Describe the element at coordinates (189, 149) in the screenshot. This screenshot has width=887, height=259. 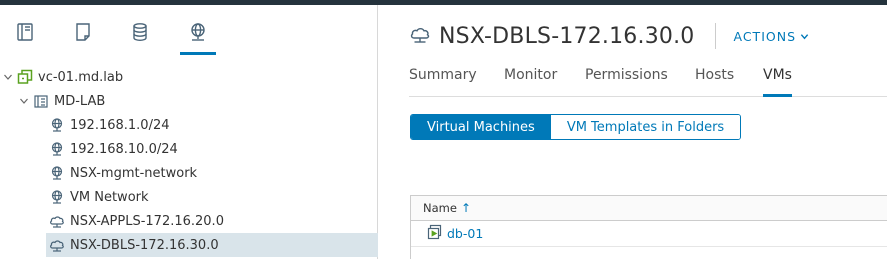
I see `tree-item-network: 192.168.10.0/24` at that location.